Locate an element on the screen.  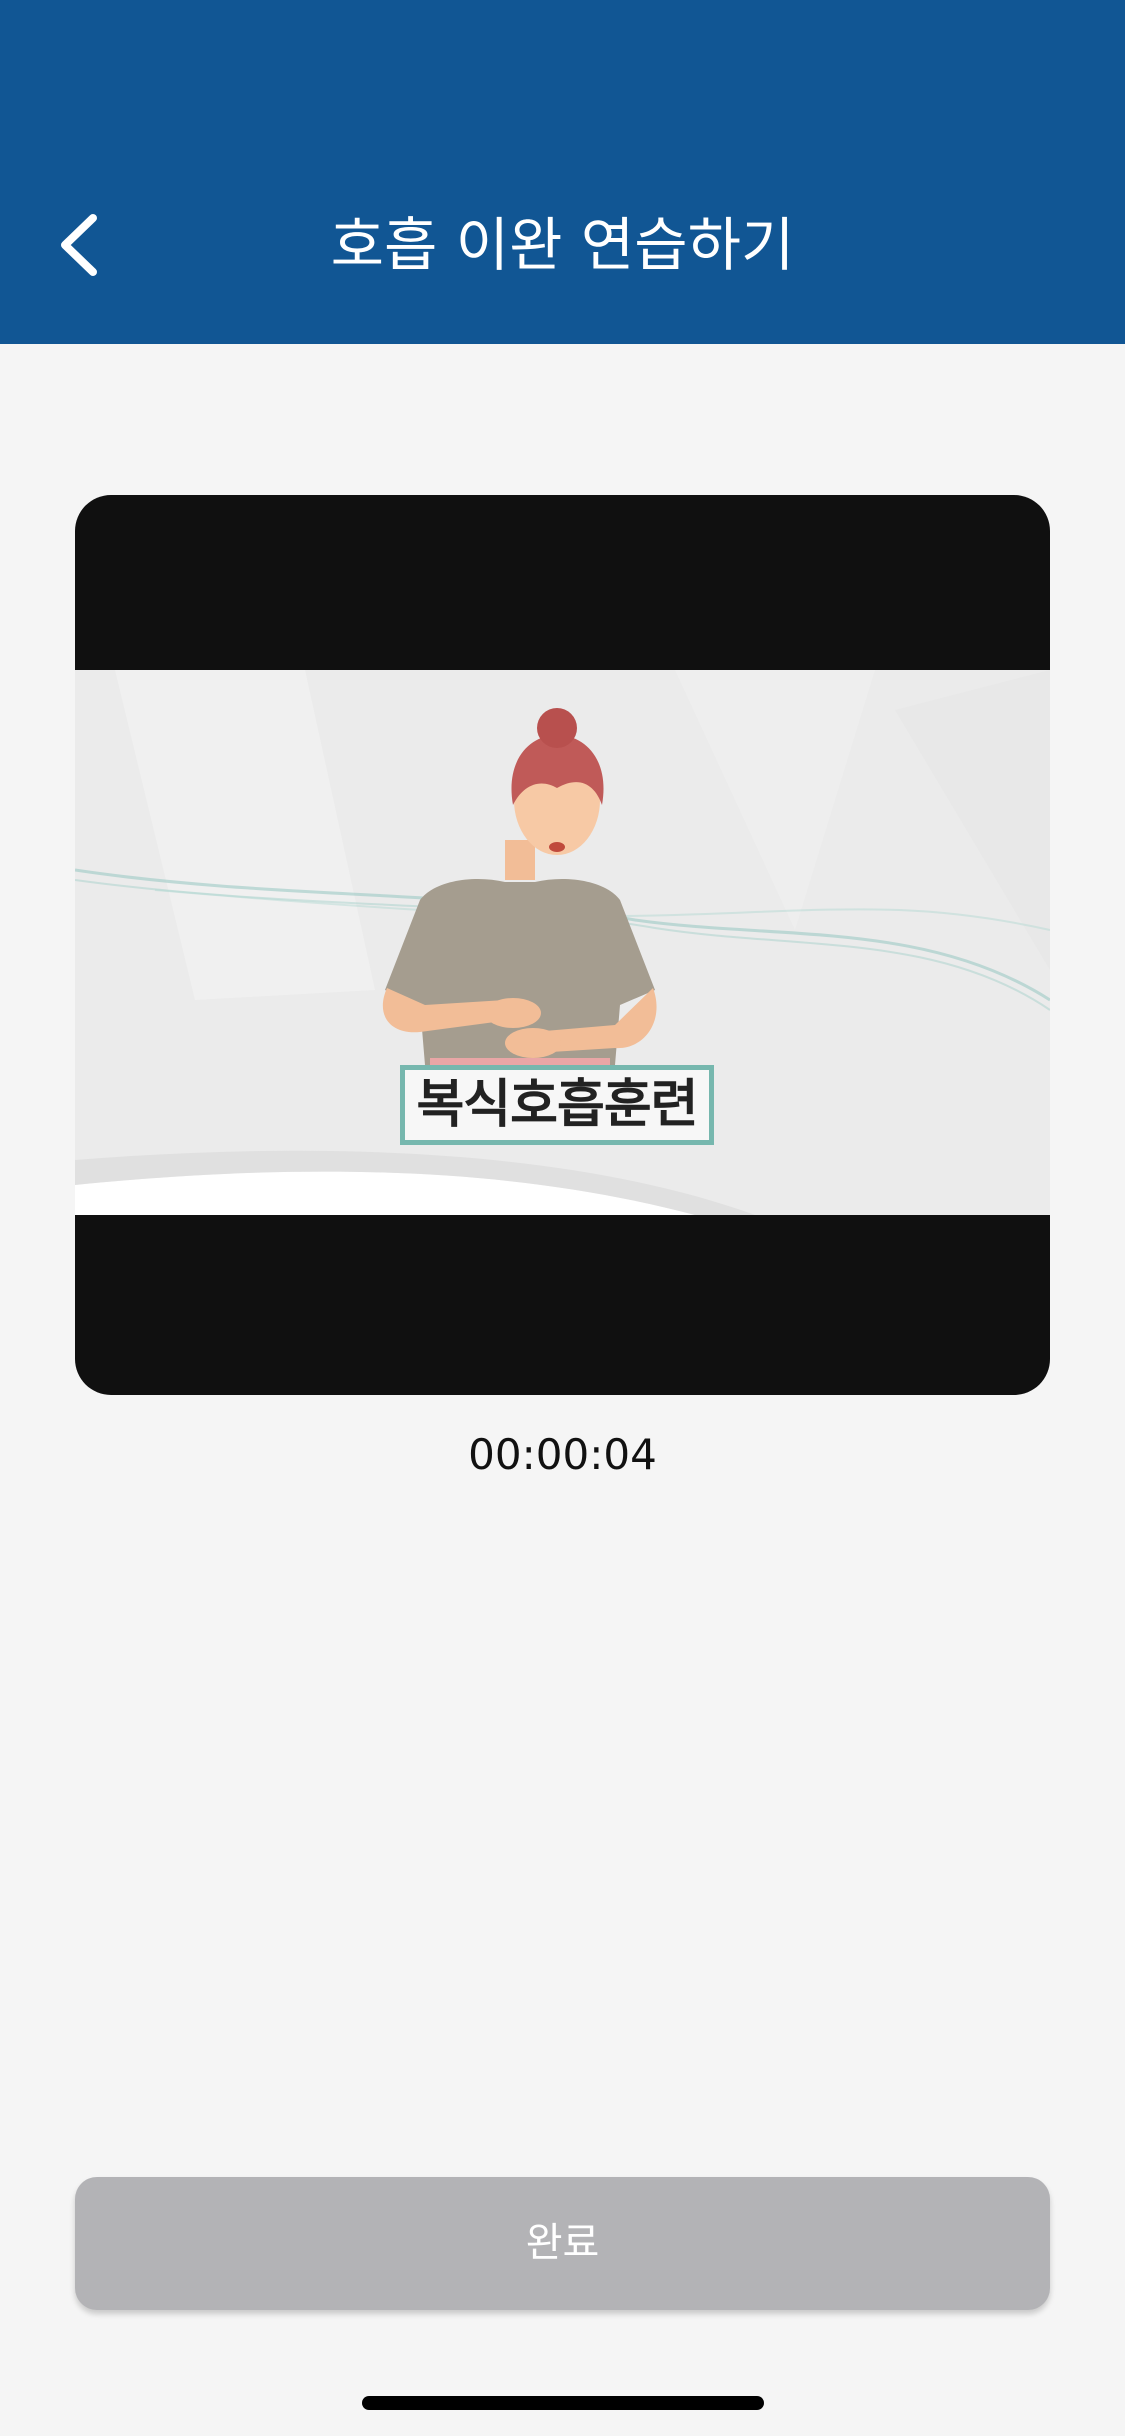
done-button: 완료 is located at coordinates (562, 2243).